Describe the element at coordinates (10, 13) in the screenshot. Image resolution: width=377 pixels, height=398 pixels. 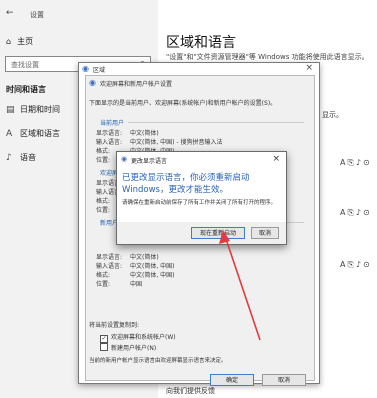
I see `back-arrow-icon: ←` at that location.